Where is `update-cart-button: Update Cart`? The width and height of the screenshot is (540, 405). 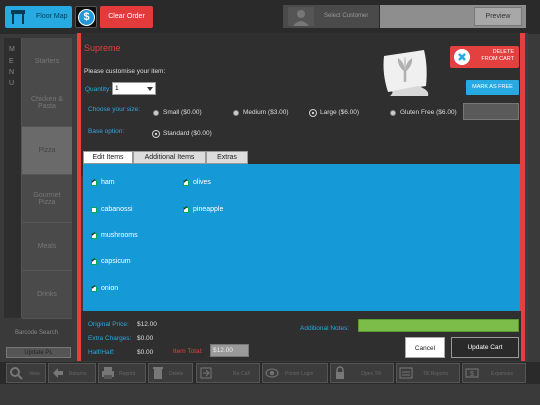
update-cart-button: Update Cart is located at coordinates (485, 347).